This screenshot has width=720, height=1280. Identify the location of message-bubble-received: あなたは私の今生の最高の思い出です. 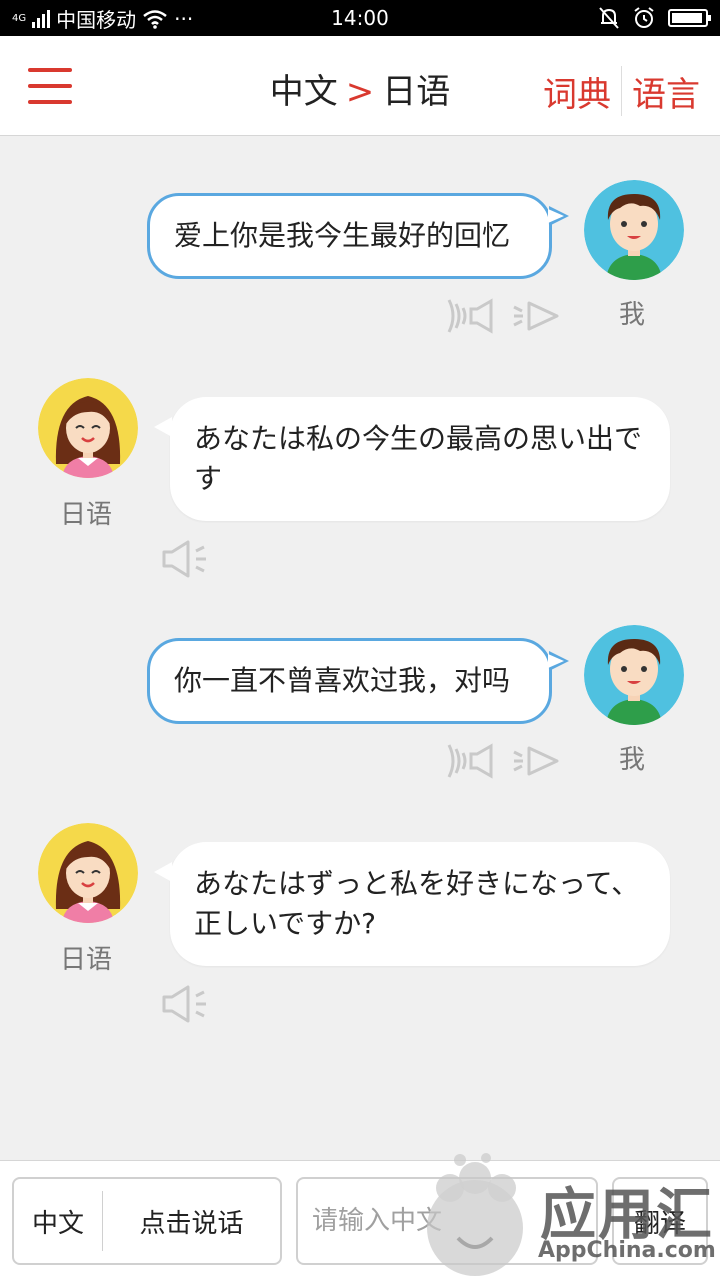
(412, 459).